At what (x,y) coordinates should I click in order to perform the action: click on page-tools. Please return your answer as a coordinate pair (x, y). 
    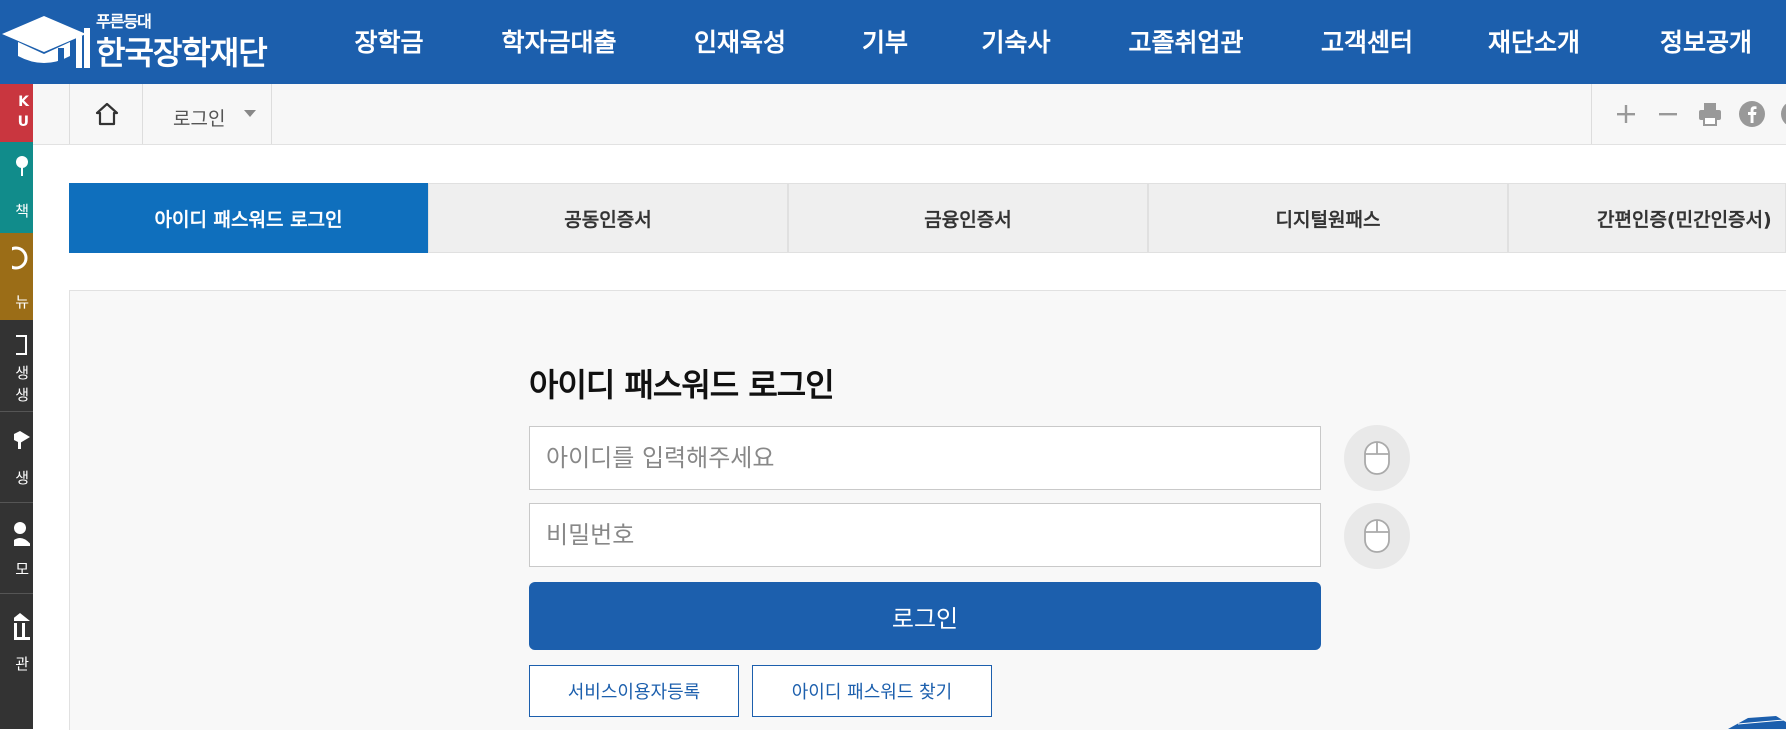
    Looking at the image, I should click on (1688, 114).